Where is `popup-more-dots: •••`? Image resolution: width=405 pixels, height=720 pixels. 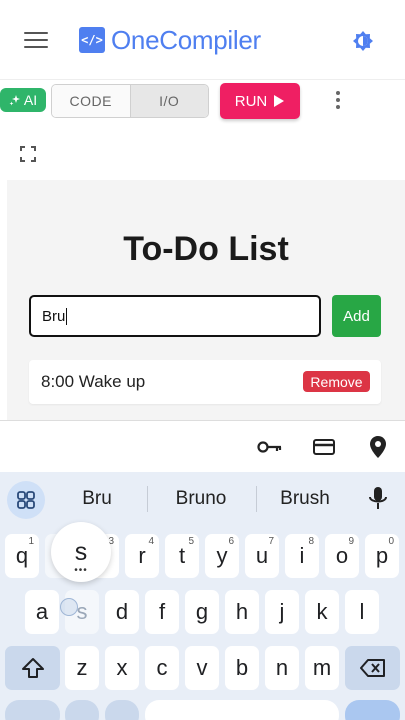
popup-more-dots: ••• is located at coordinates (81, 570).